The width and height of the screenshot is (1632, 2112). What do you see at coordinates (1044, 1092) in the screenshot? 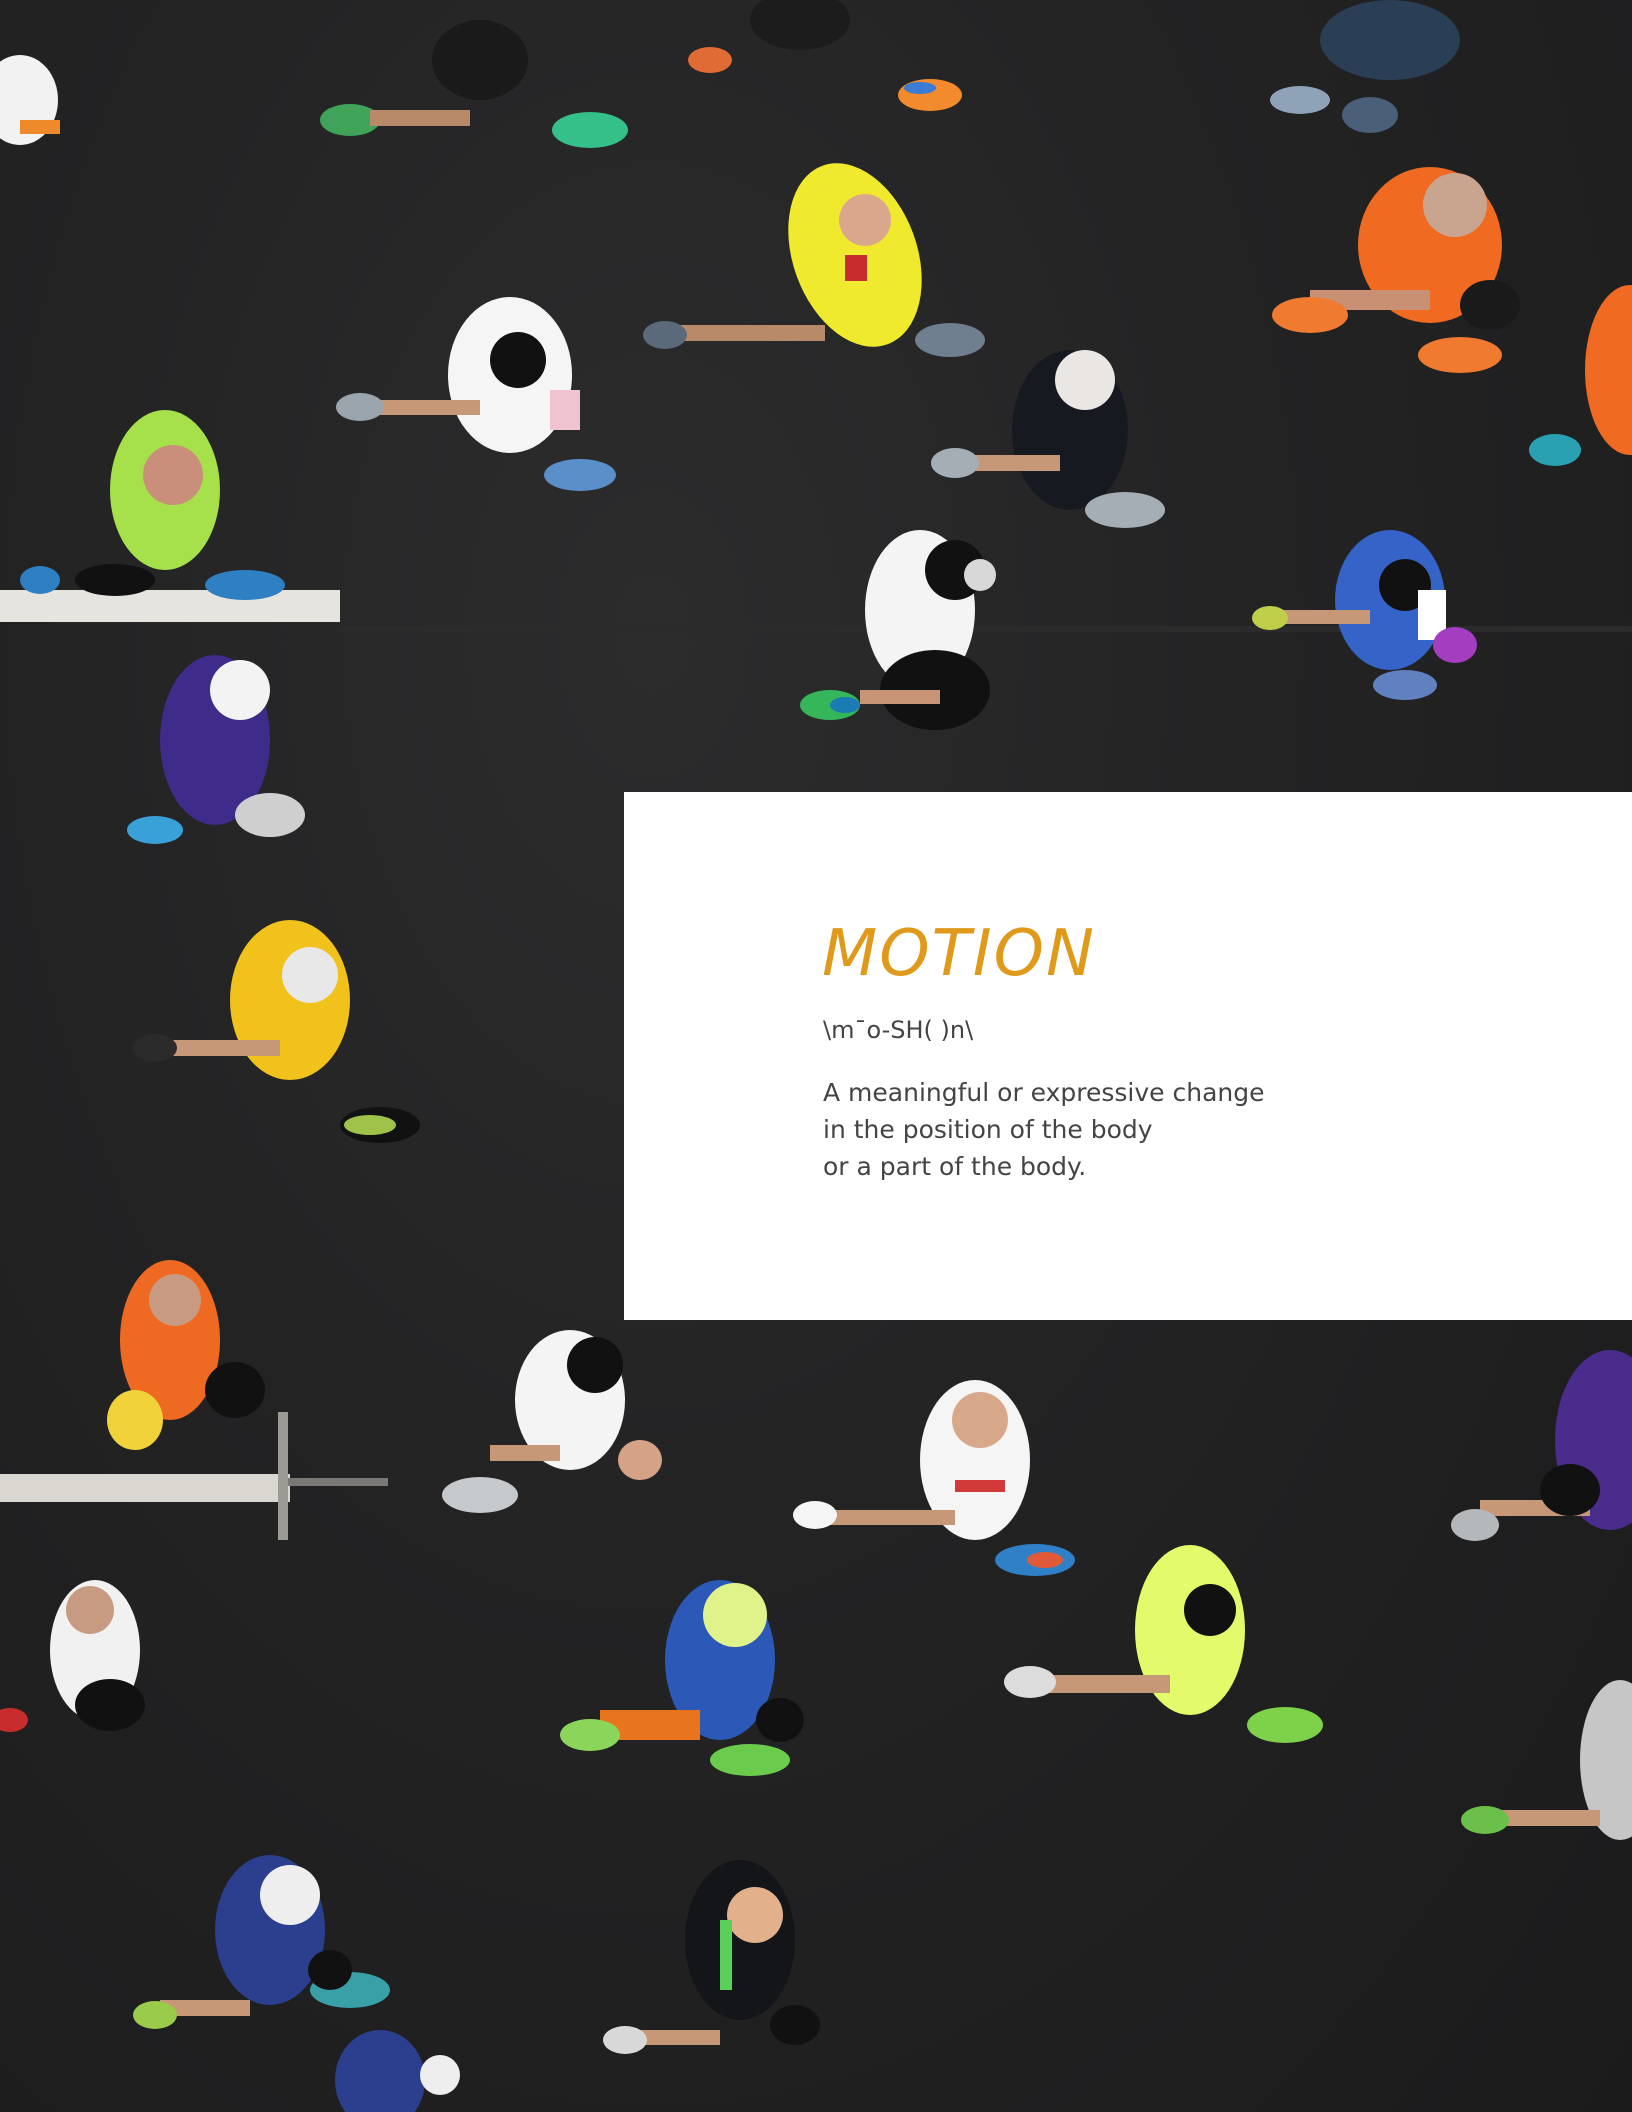
I see `definition-line: A meaningful or expressive change` at bounding box center [1044, 1092].